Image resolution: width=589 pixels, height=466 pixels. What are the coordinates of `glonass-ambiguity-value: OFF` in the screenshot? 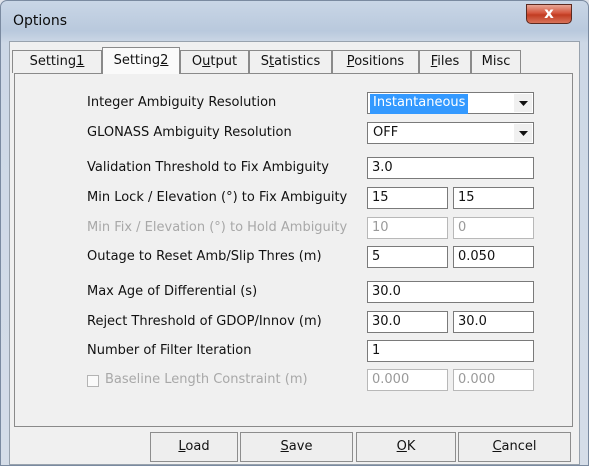 It's located at (386, 132).